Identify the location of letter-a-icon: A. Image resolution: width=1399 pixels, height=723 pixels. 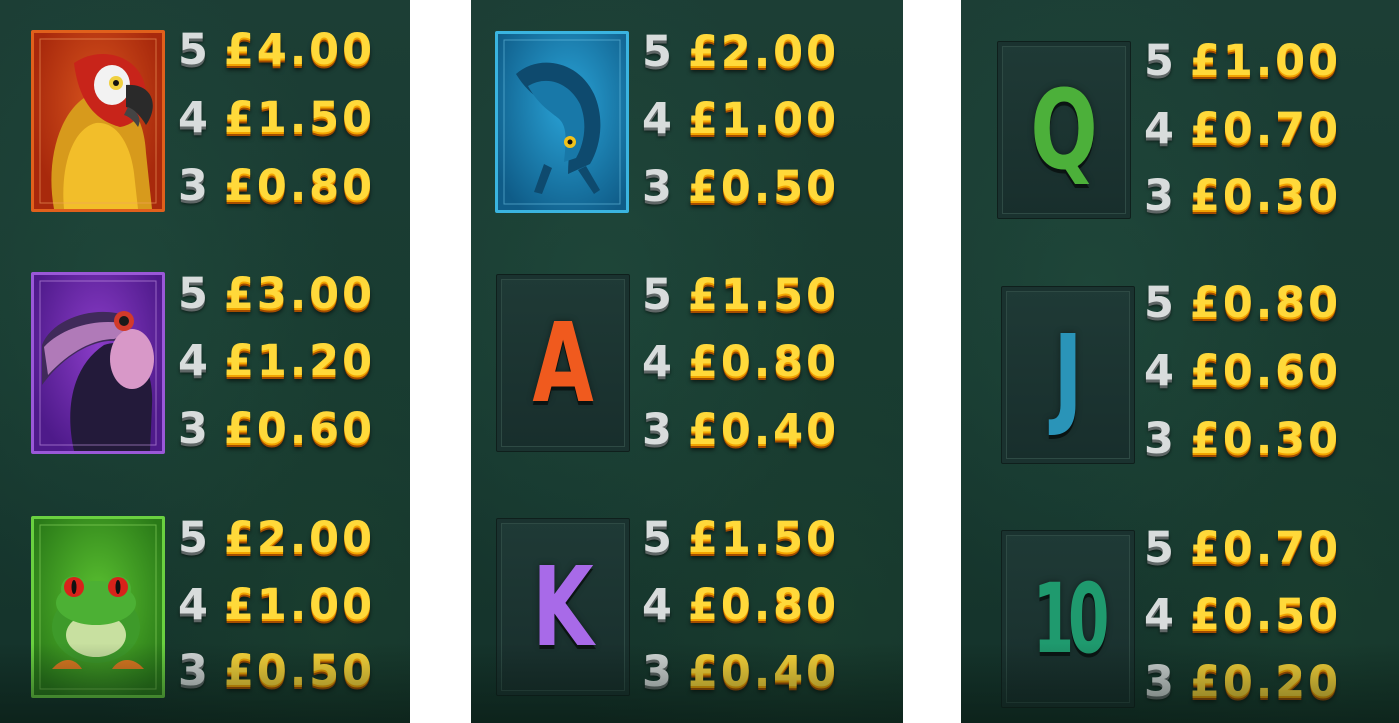
(563, 363).